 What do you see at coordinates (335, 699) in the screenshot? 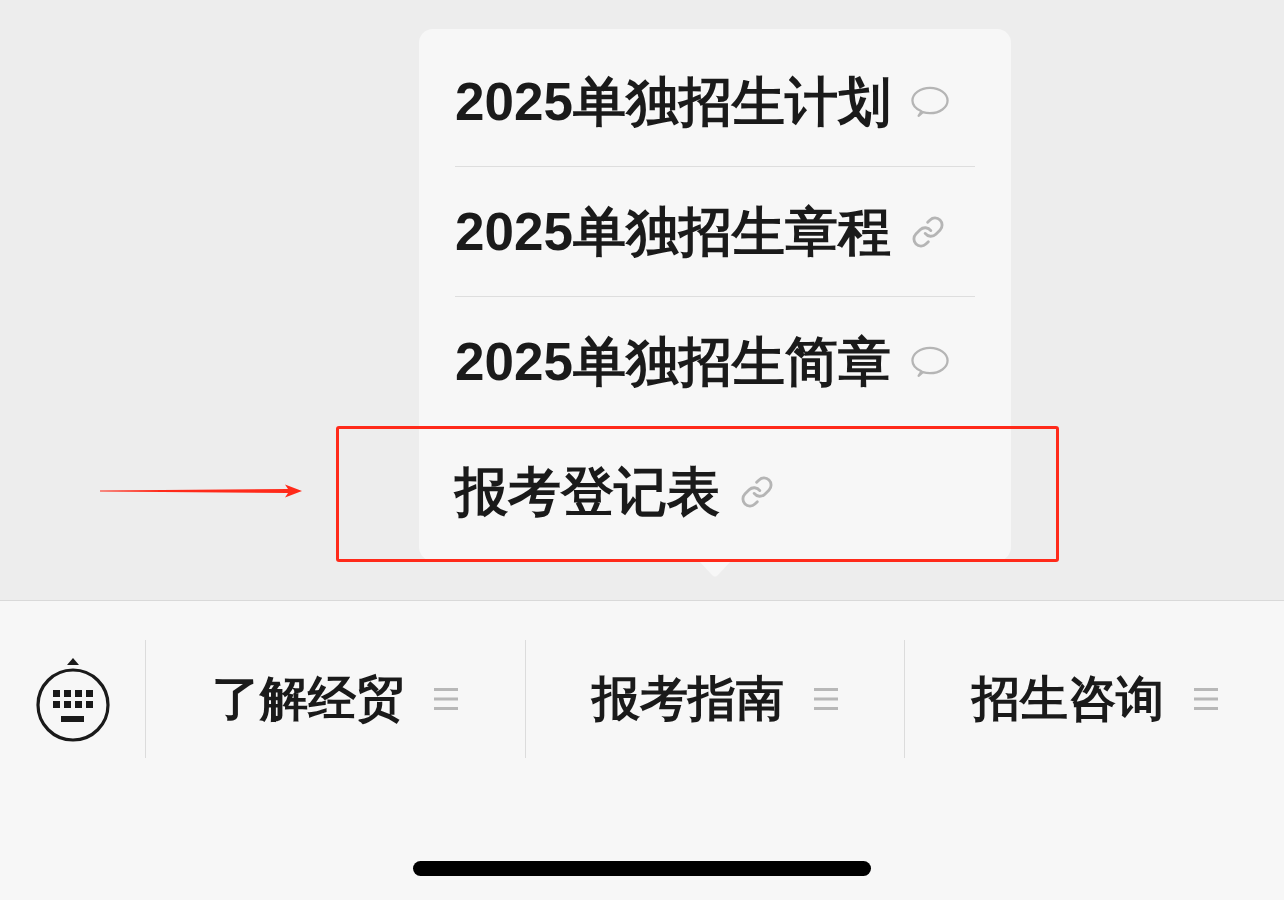
I see `menu-button: 了解经贸` at bounding box center [335, 699].